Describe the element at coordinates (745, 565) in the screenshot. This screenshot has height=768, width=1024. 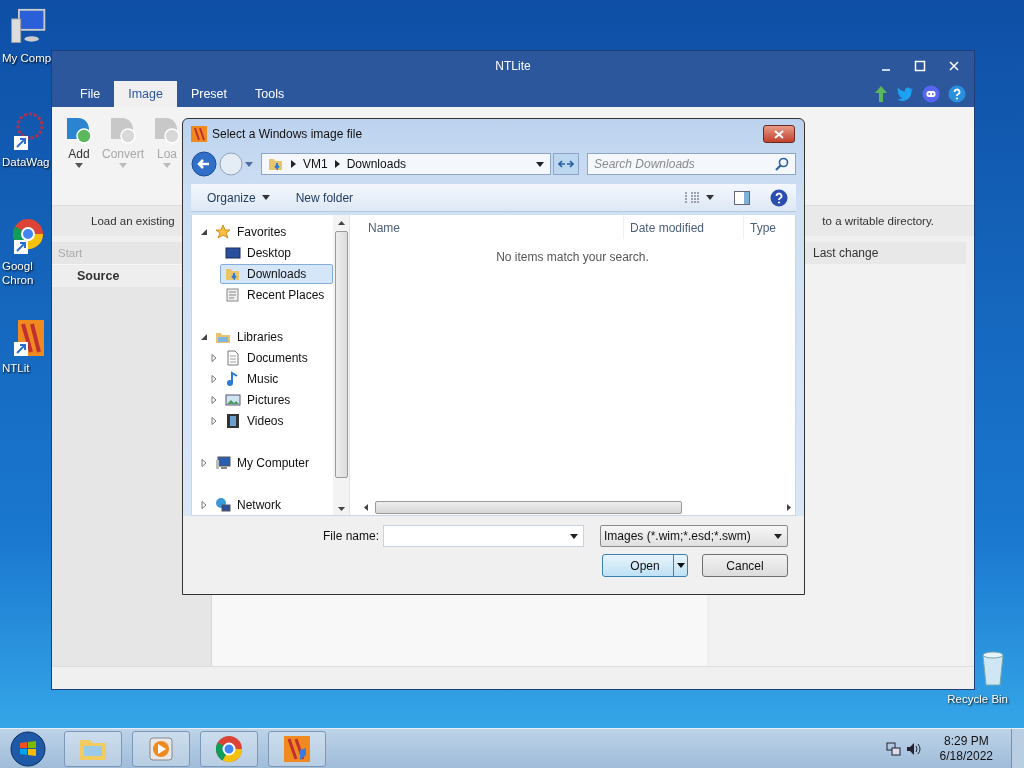
I see `dialog-button: Cancel` at that location.